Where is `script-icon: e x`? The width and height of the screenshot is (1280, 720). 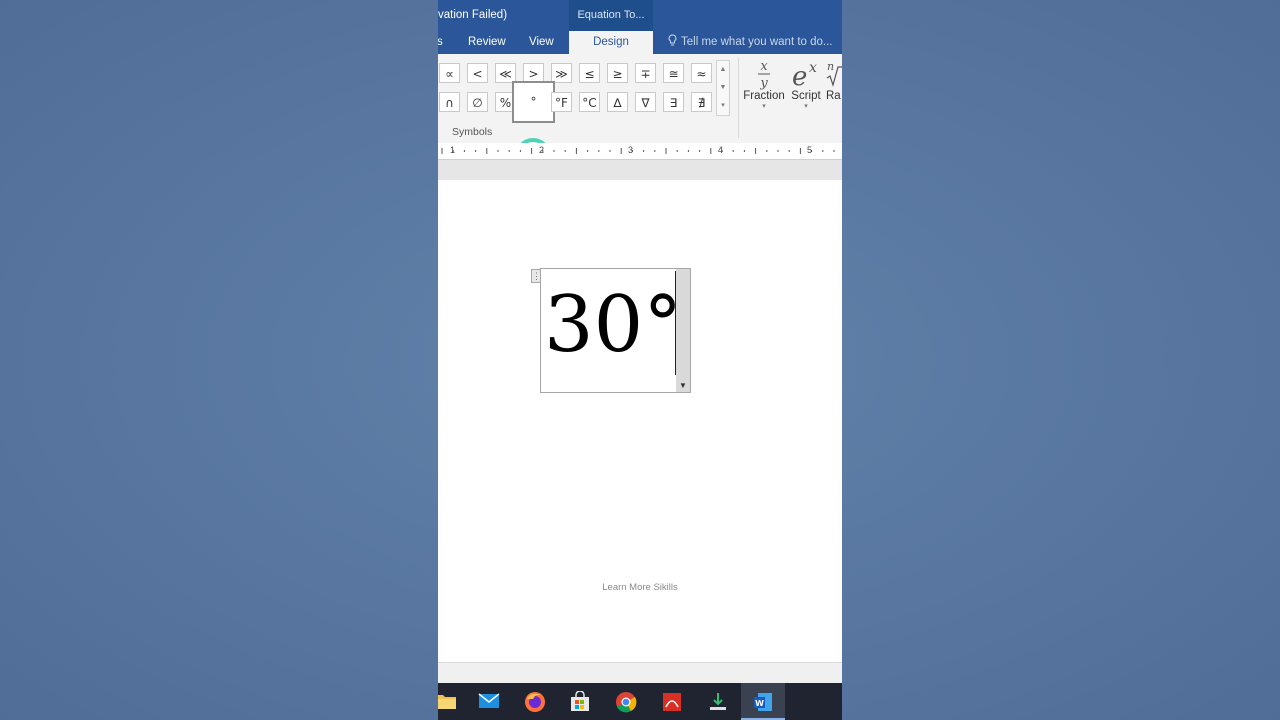
script-icon: e x is located at coordinates (804, 75).